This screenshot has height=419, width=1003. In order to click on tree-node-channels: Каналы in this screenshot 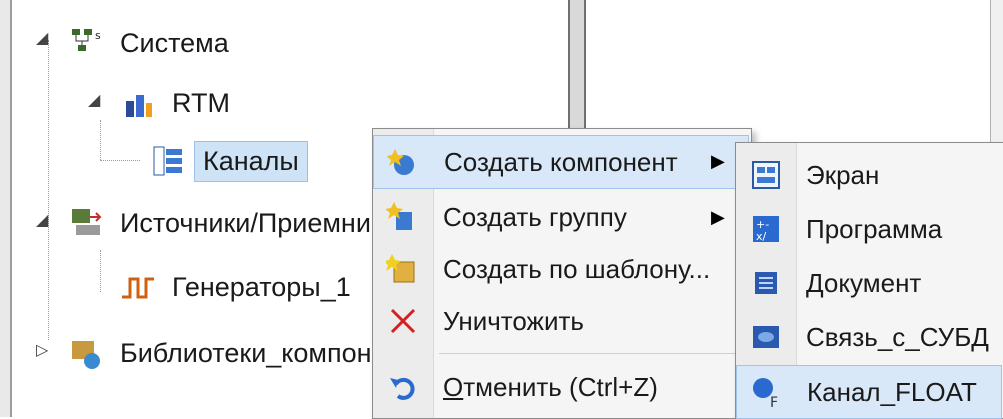, I will do `click(229, 161)`.